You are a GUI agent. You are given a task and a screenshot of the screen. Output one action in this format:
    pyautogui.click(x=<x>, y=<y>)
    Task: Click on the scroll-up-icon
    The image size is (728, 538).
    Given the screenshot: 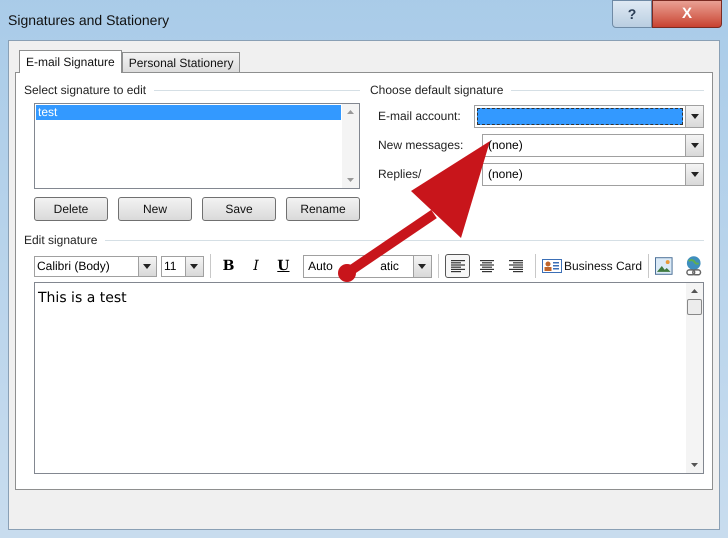 What is the action you would take?
    pyautogui.click(x=694, y=291)
    